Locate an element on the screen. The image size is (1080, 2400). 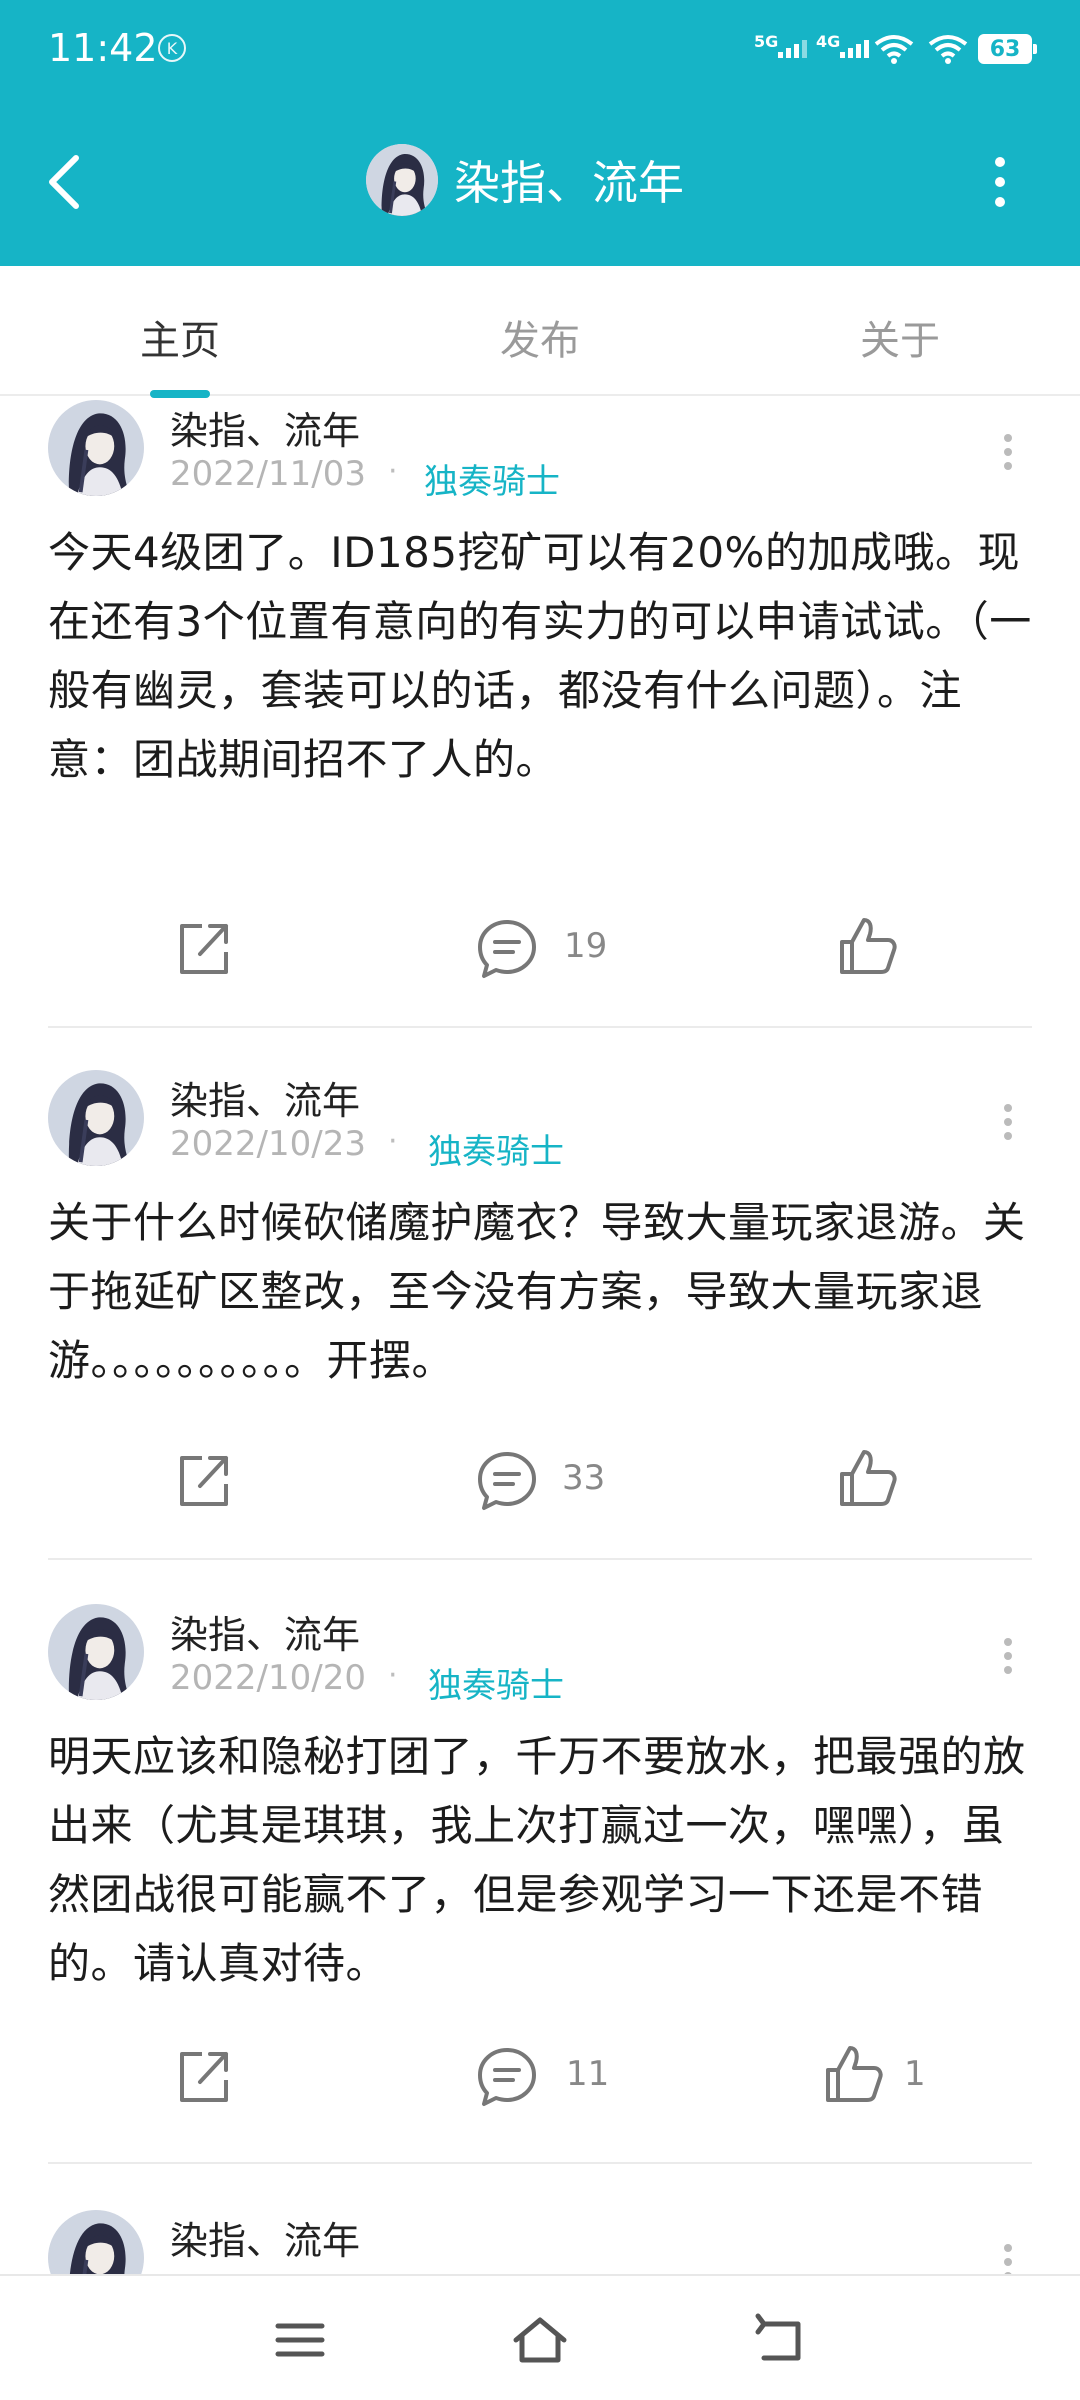
header-profile: 染指、流年 is located at coordinates (525, 180).